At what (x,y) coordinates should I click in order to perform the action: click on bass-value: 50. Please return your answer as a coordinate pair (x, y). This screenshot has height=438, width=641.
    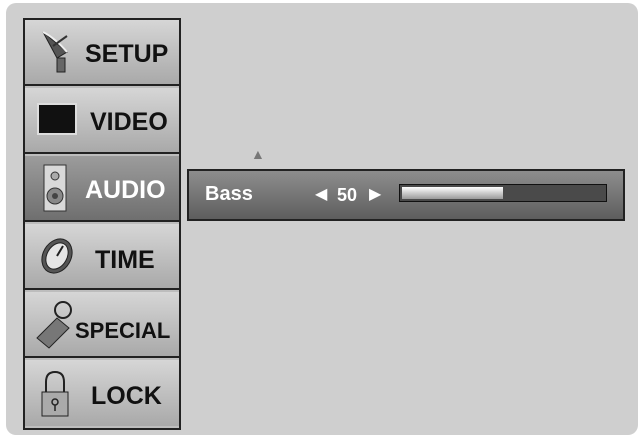
    Looking at the image, I should click on (347, 195).